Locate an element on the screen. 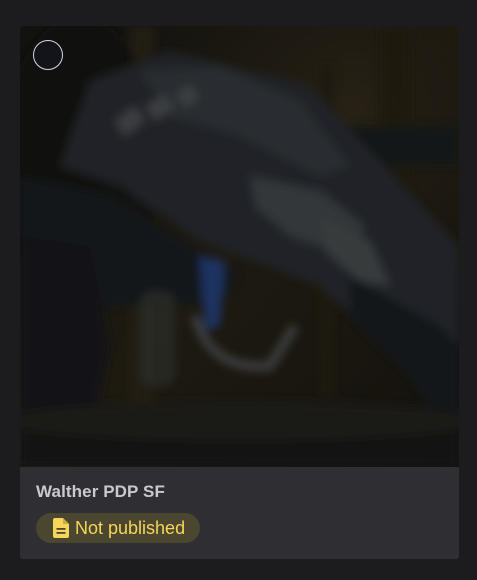 This screenshot has width=477, height=580. card-info: Walther PDP SF Not published is located at coordinates (239, 513).